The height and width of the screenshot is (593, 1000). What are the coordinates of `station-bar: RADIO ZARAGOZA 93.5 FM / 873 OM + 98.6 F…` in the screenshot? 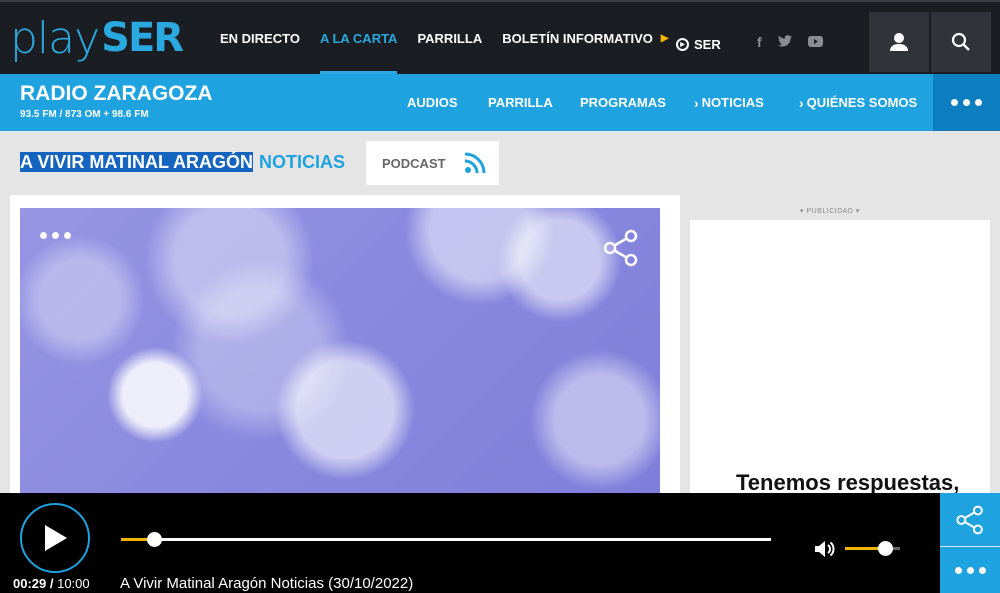 It's located at (500, 102).